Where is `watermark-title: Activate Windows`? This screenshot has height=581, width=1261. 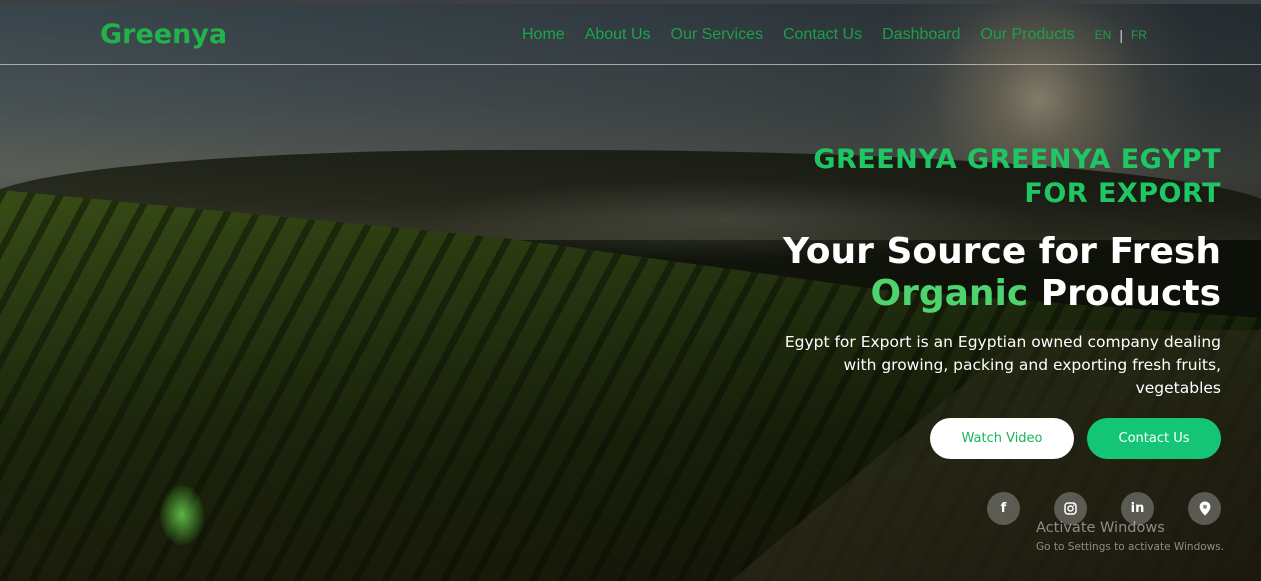 watermark-title: Activate Windows is located at coordinates (1100, 528).